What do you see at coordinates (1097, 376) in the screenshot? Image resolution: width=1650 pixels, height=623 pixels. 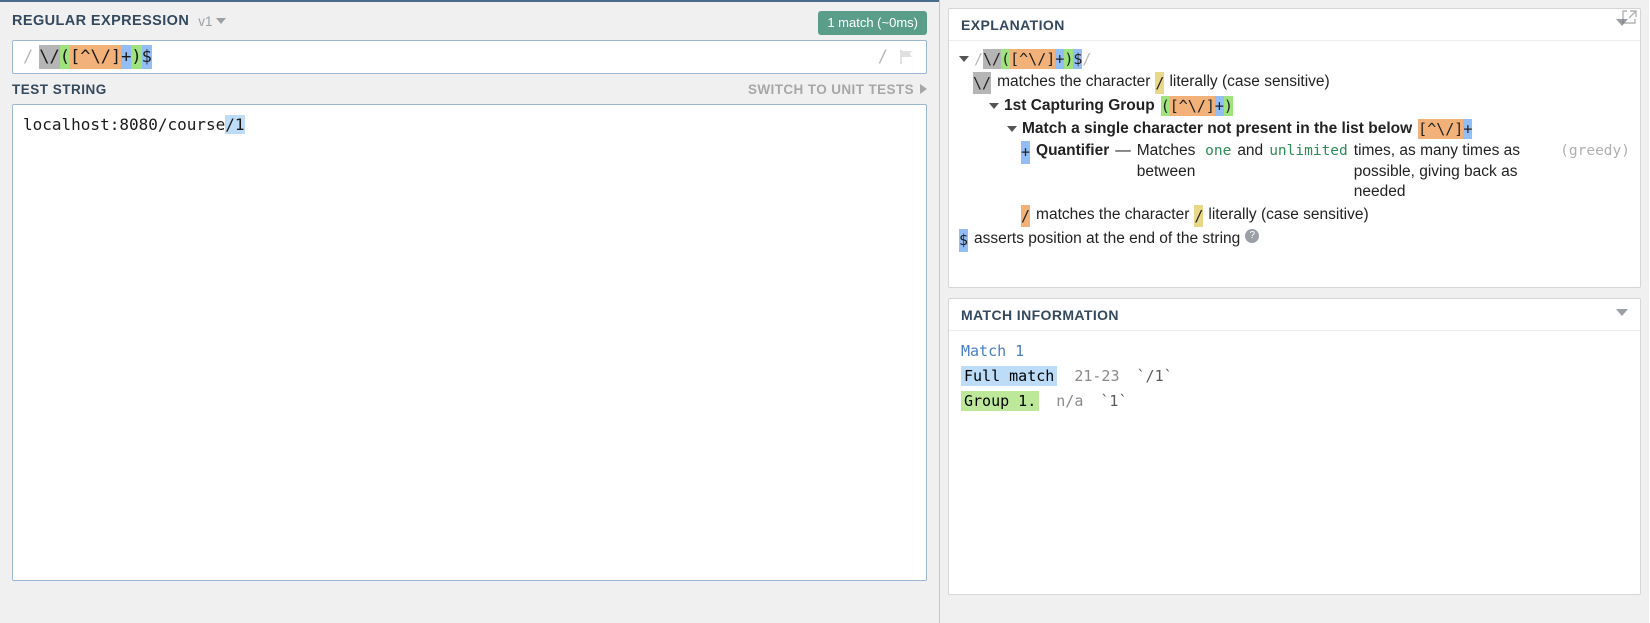 I see `full-match-range: 21-23` at bounding box center [1097, 376].